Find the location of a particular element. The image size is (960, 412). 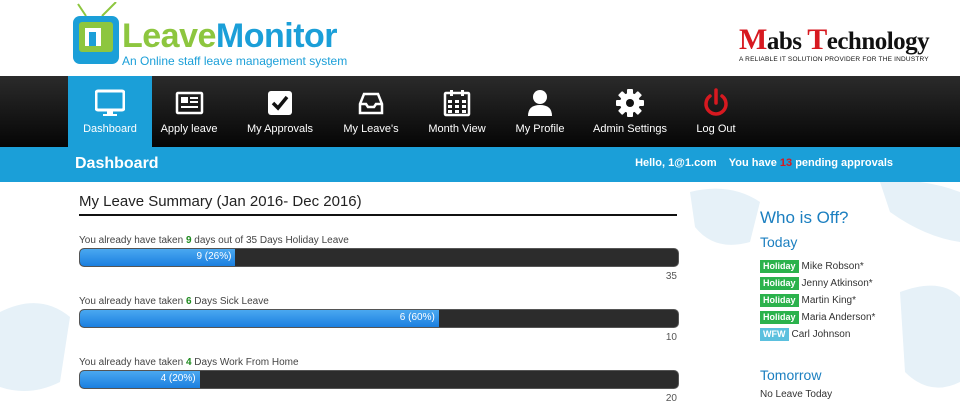

wfw-badge: WFW is located at coordinates (774, 334).